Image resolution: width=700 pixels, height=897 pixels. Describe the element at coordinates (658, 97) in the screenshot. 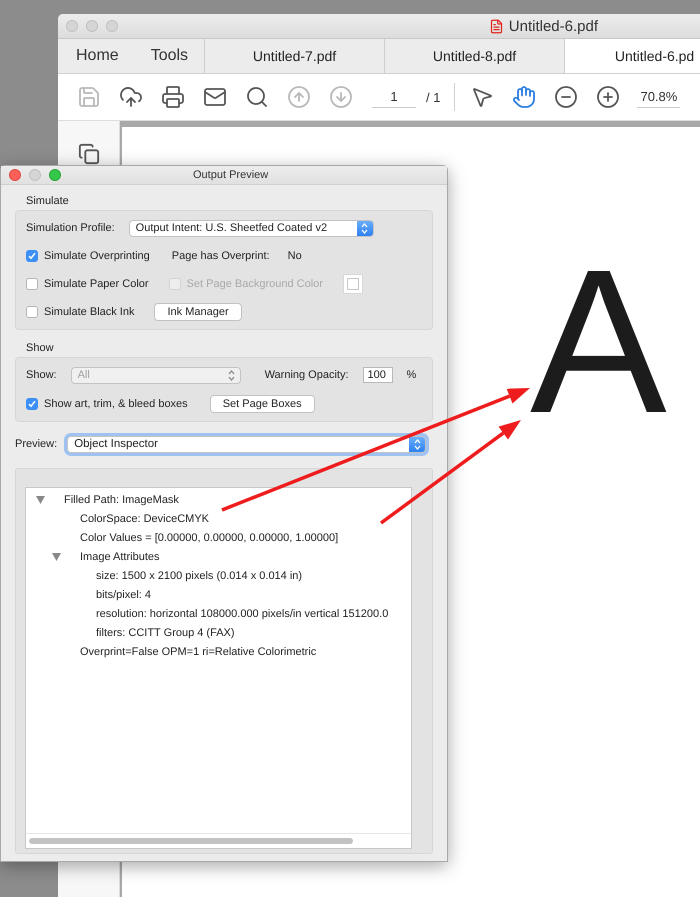

I see `zoom-field: 70.8%` at that location.